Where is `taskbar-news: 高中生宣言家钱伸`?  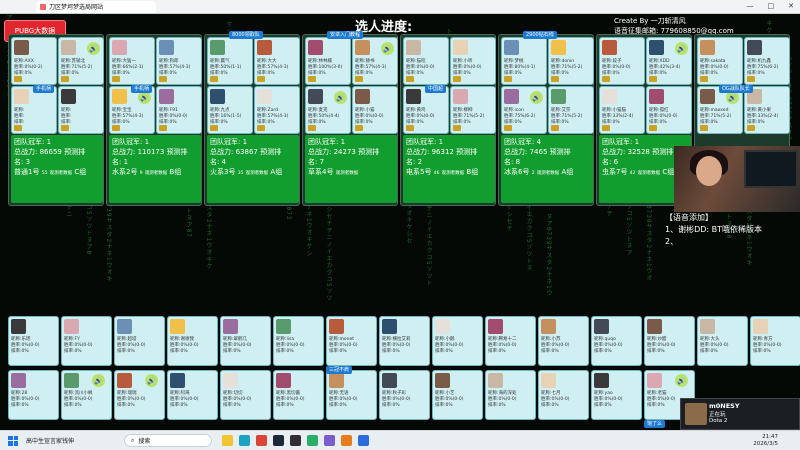
taskbar-news: 高中生宣言家钱伸 is located at coordinates (71, 440).